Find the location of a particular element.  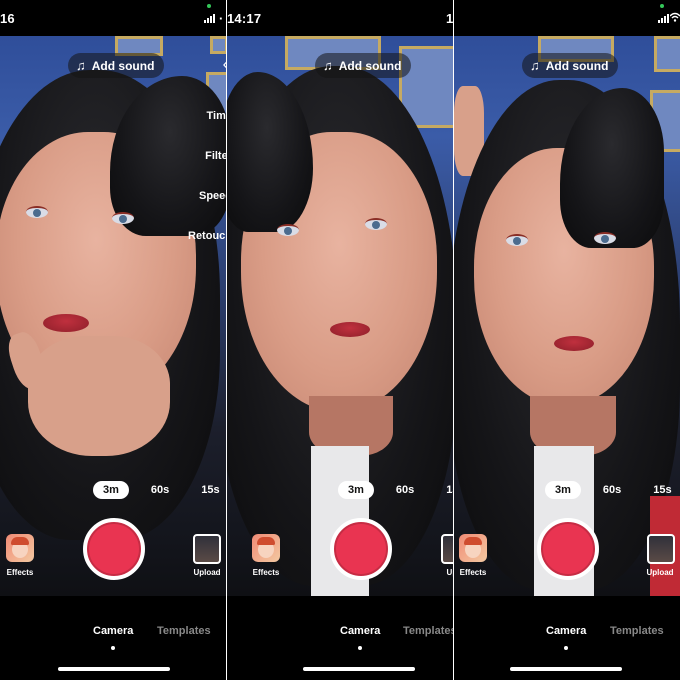

status-bar: 14:17 17 is located at coordinates (340, 18).